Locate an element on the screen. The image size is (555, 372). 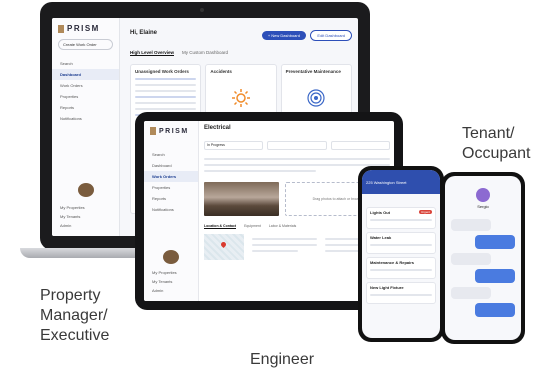
tab-labor-materials: Labor & Materials is located at coordinates (282, 226).